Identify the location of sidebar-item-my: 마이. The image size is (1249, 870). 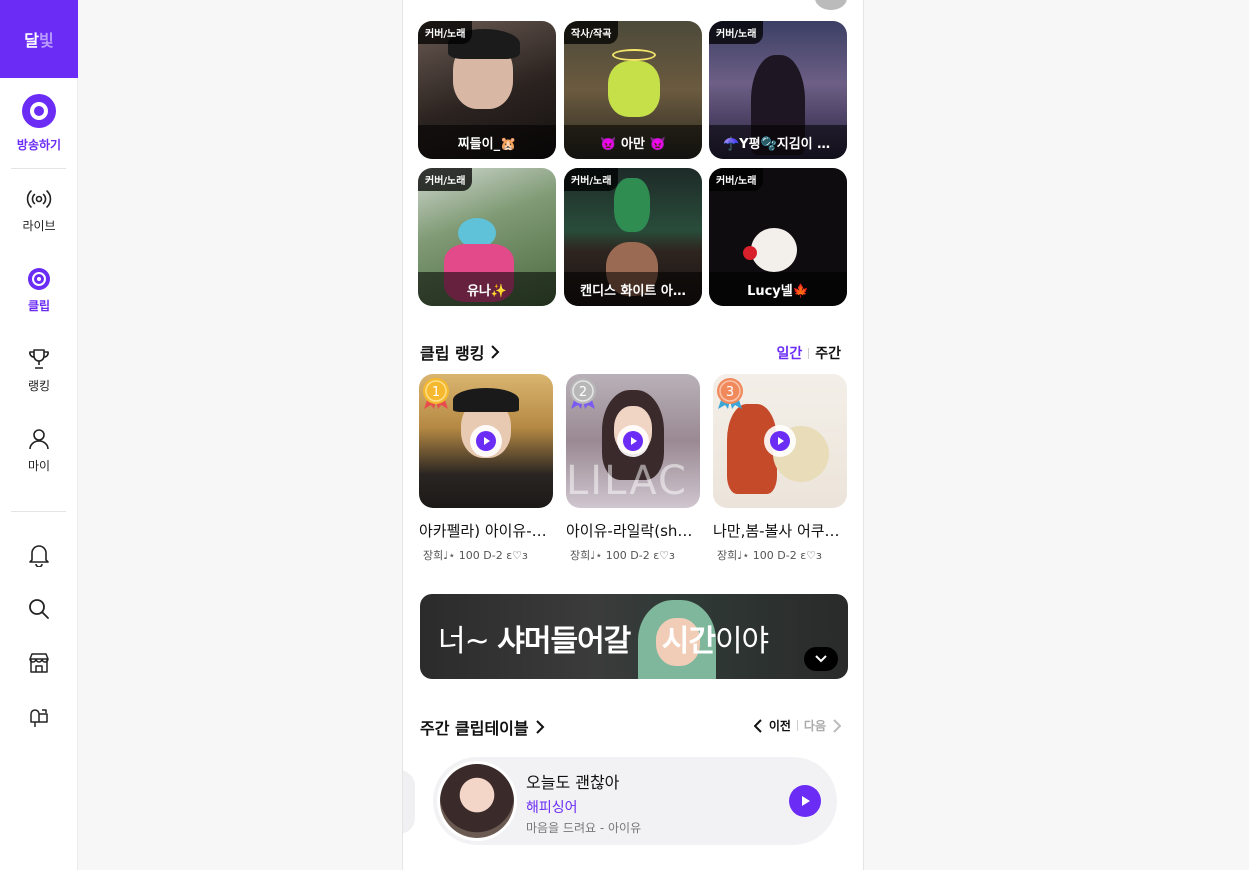
(39, 449).